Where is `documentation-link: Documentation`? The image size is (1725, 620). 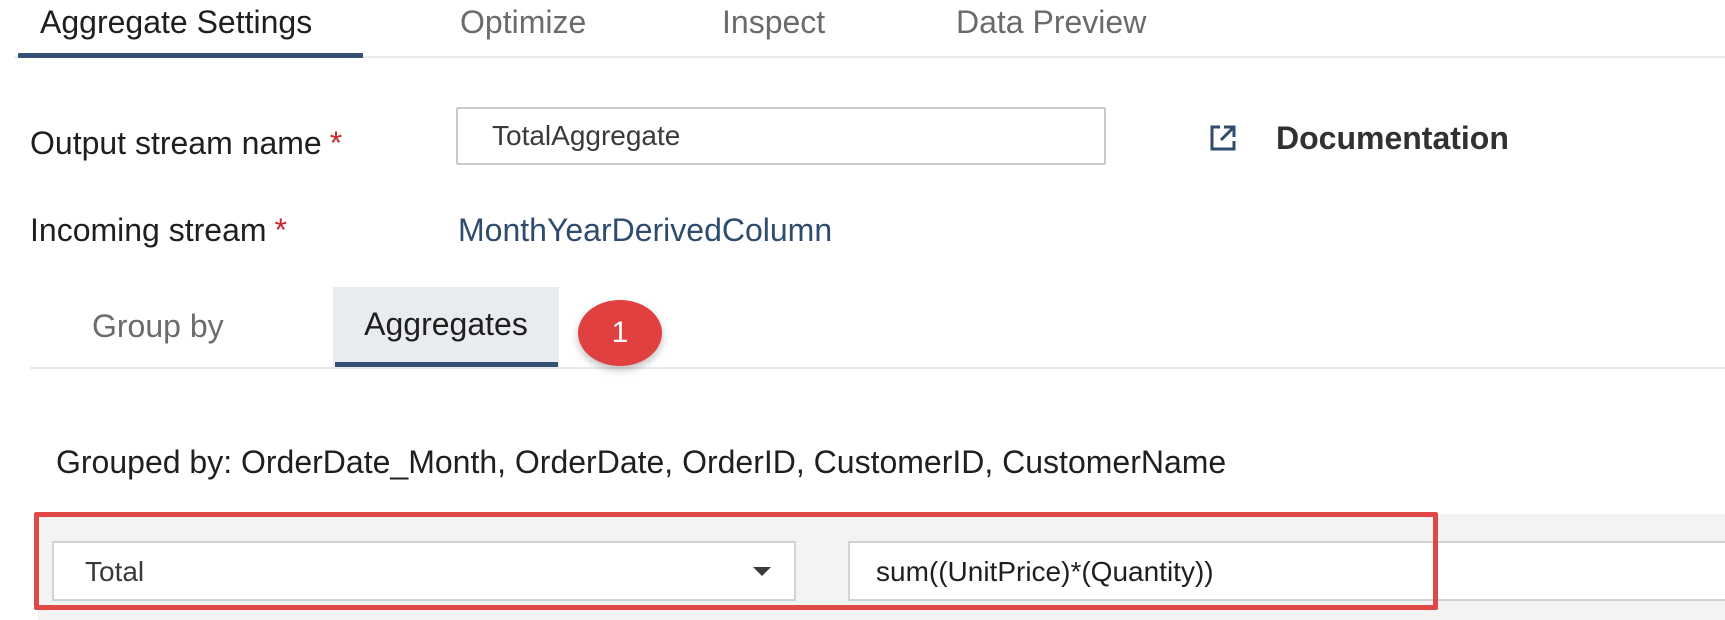
documentation-link: Documentation is located at coordinates (1358, 138).